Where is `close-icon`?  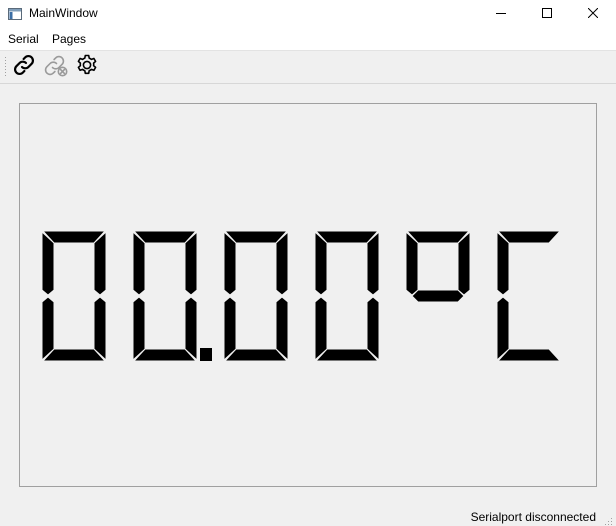 close-icon is located at coordinates (593, 14).